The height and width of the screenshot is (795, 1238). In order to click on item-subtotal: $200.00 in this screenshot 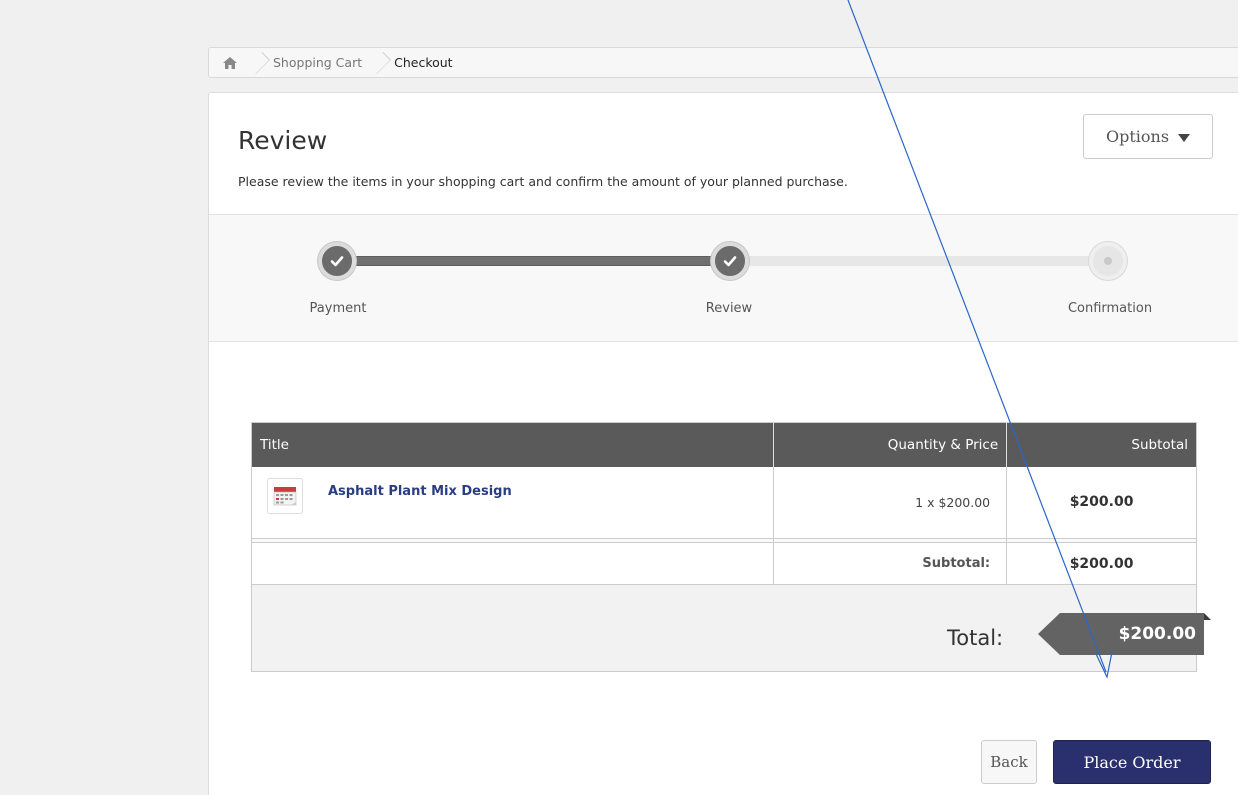, I will do `click(1101, 502)`.